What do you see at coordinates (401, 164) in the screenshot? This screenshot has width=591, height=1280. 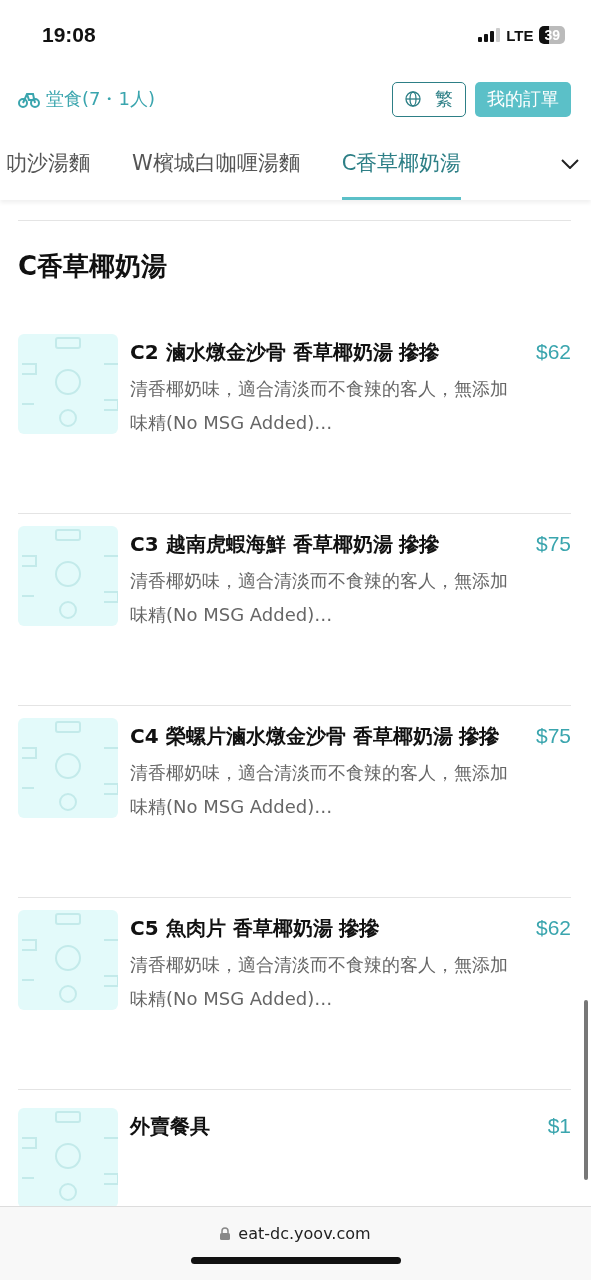 I see `category-tab: C香草椰奶湯` at bounding box center [401, 164].